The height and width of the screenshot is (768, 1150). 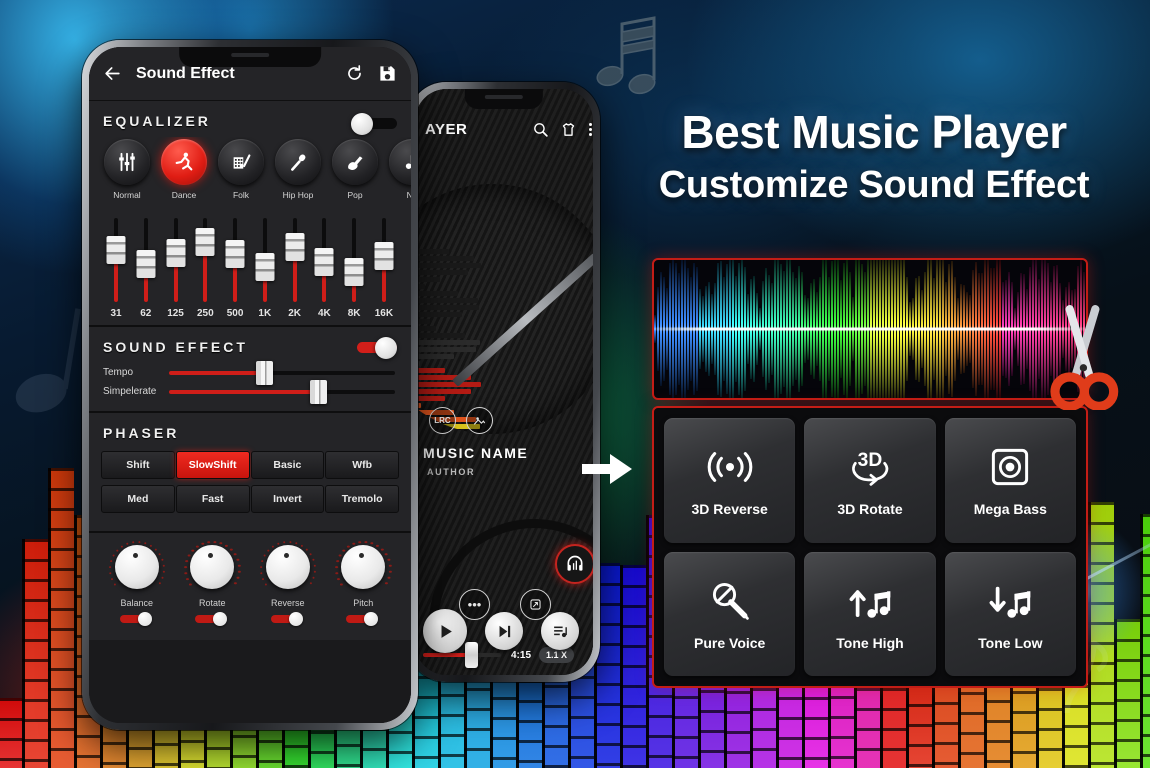 What do you see at coordinates (374, 124) in the screenshot?
I see `equalizer-toggle` at bounding box center [374, 124].